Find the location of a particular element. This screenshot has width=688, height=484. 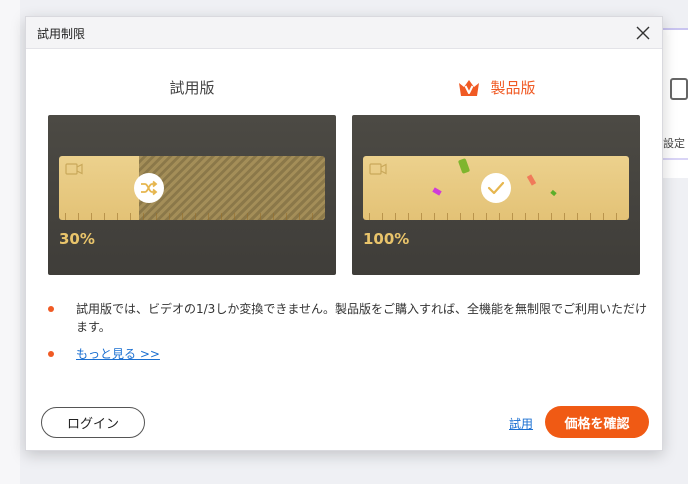

trial-plan-label: 試用版 is located at coordinates (192, 88).